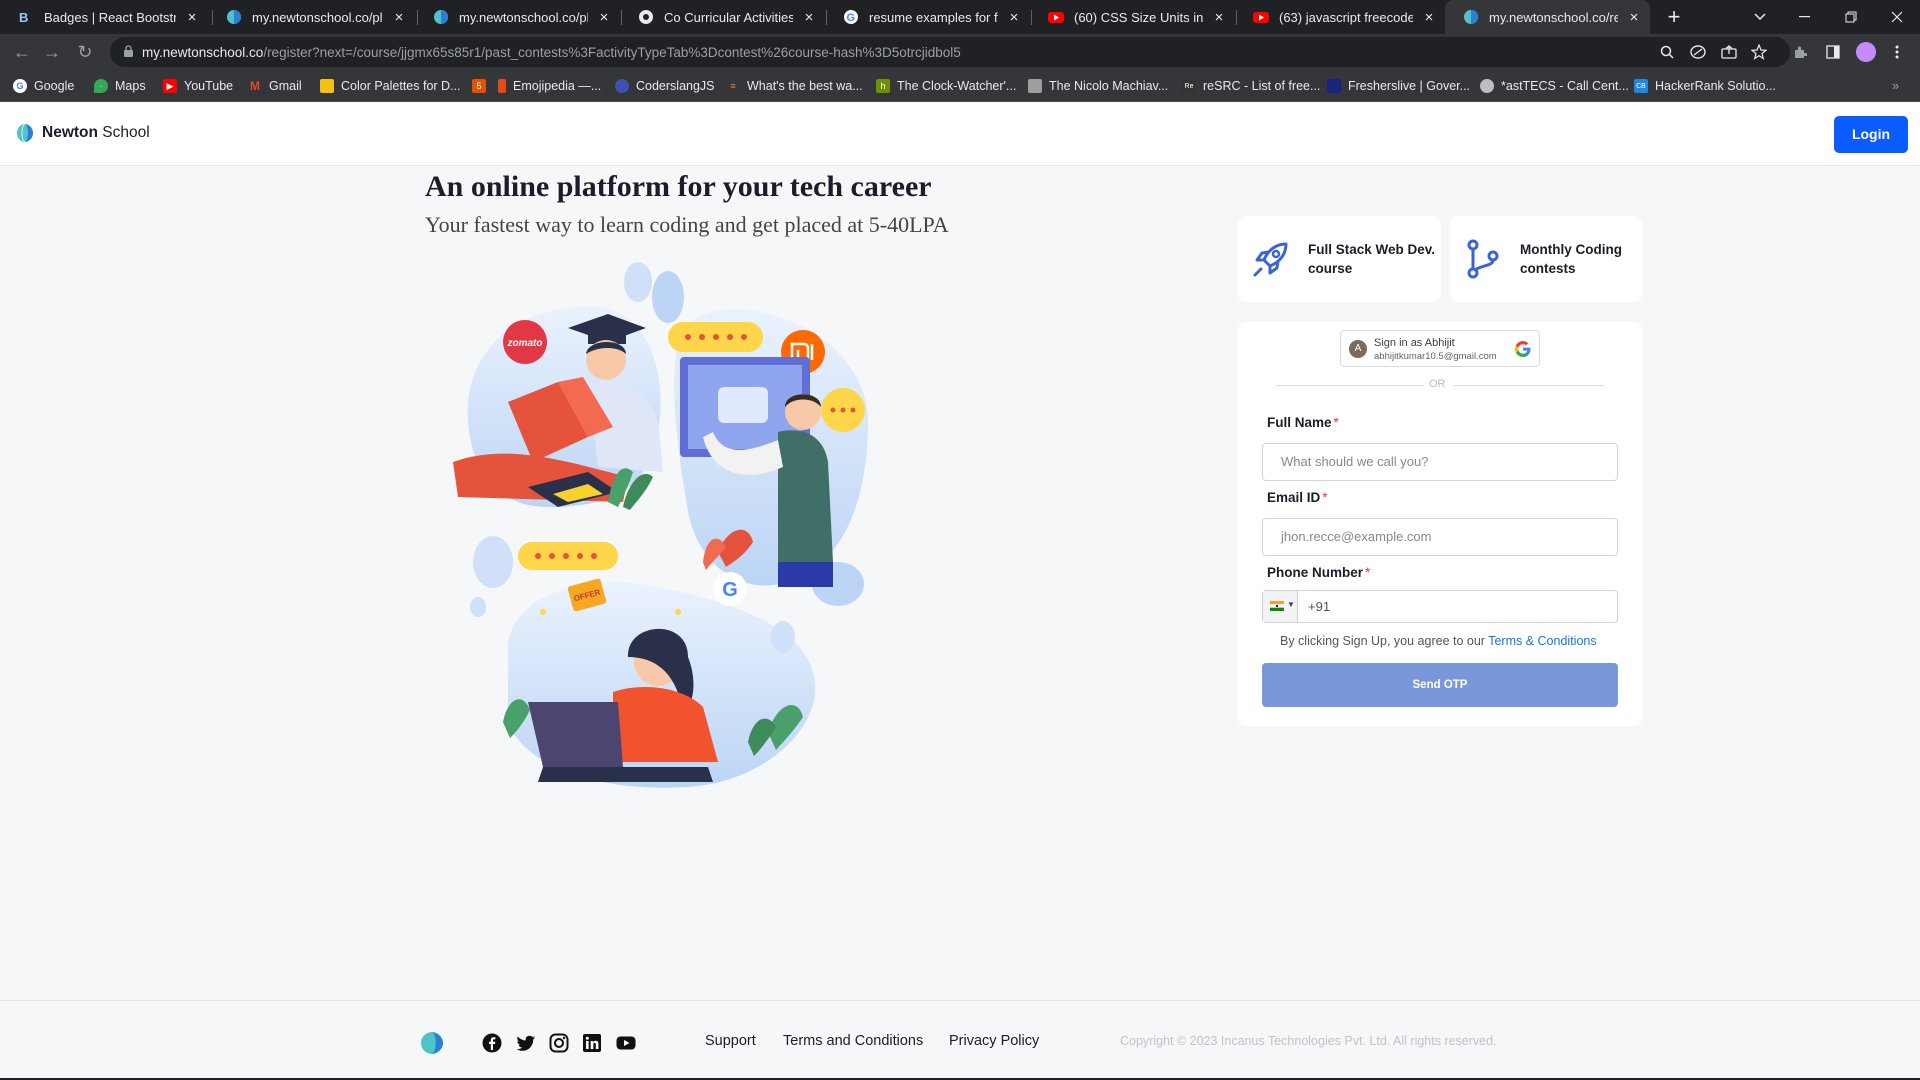 This screenshot has height=1080, width=1920. What do you see at coordinates (1759, 52) in the screenshot?
I see `bookmark-star-icon` at bounding box center [1759, 52].